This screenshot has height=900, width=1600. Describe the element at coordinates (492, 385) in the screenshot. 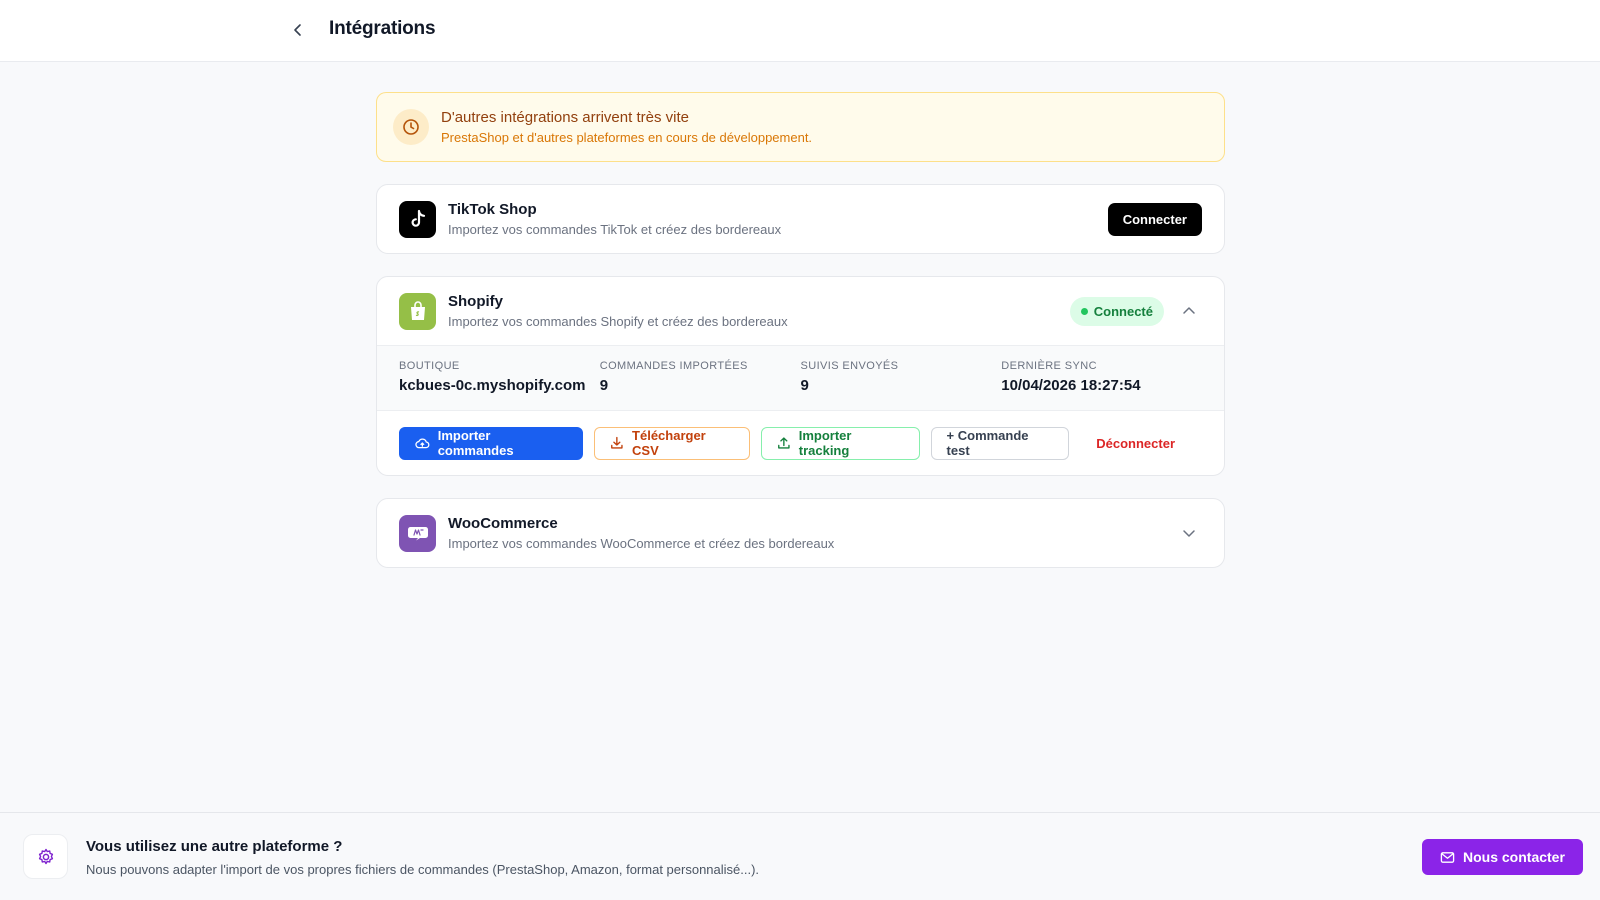

I see `stat-value: kcbues-0c.myshopify.com` at that location.